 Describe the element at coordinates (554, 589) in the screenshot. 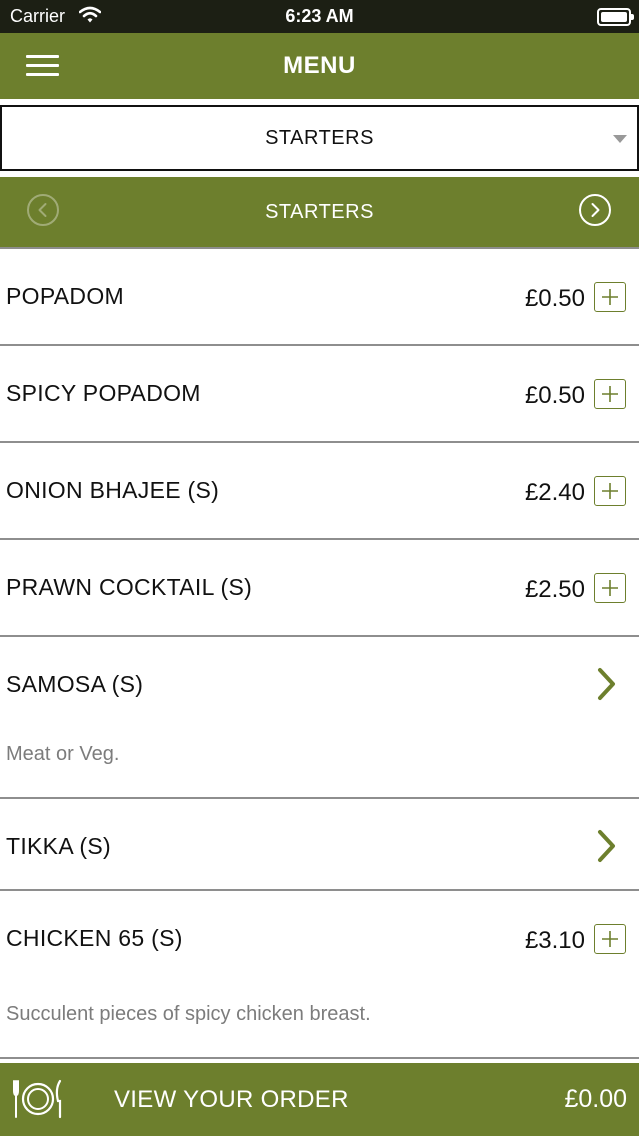

I see `item-price: £2.50` at that location.